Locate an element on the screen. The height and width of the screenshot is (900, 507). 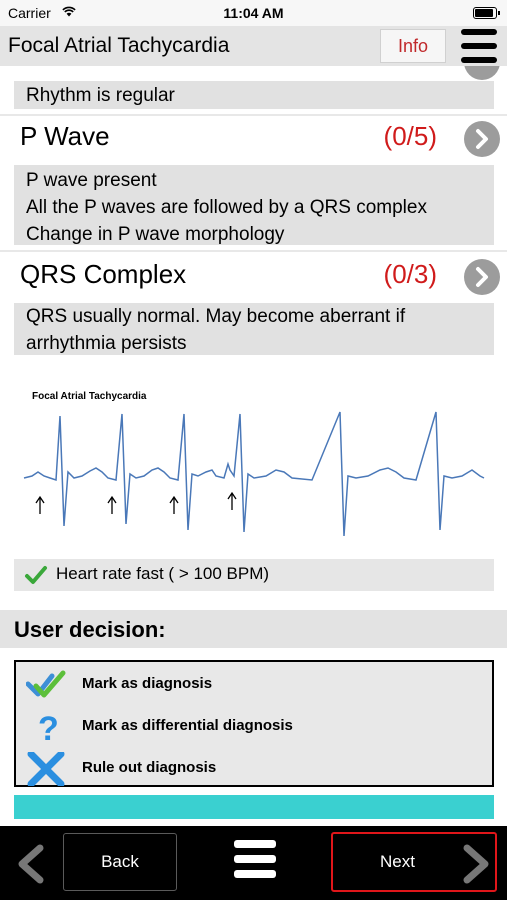
progress-bar is located at coordinates (254, 807).